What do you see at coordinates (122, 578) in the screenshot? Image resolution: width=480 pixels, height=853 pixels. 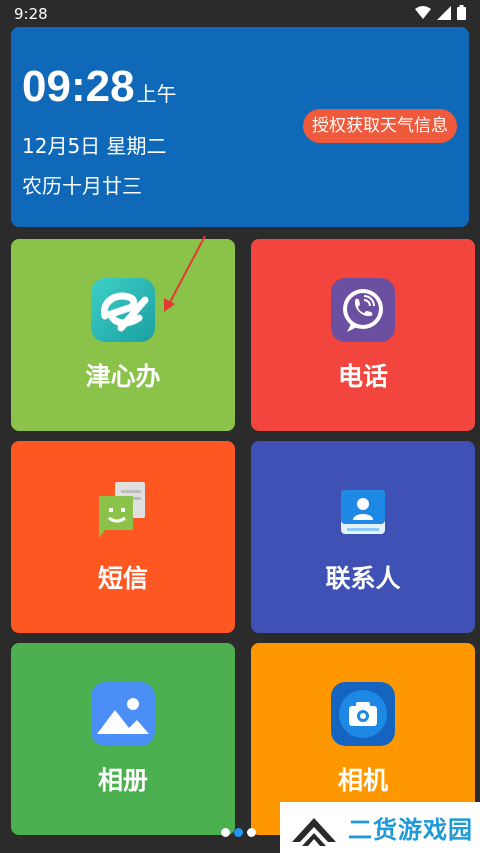 I see `app-tile-label: 短信` at bounding box center [122, 578].